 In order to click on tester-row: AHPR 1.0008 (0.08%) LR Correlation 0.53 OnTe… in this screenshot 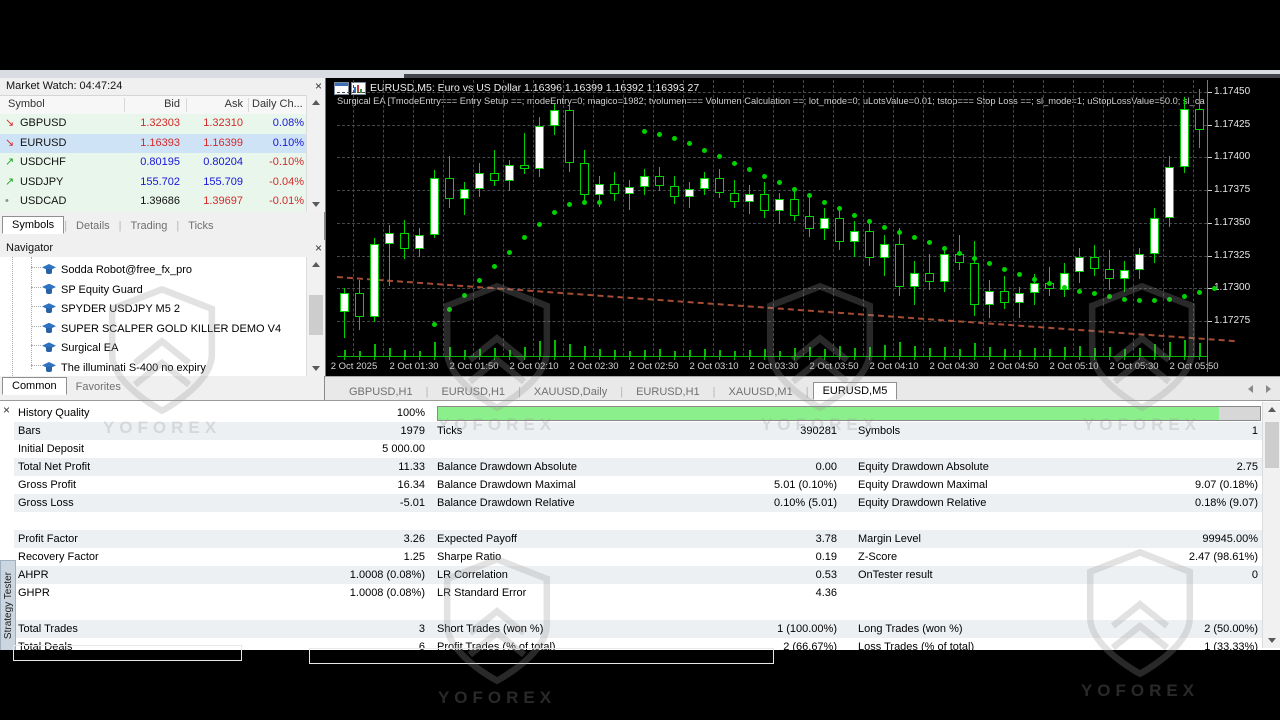, I will do `click(638, 575)`.